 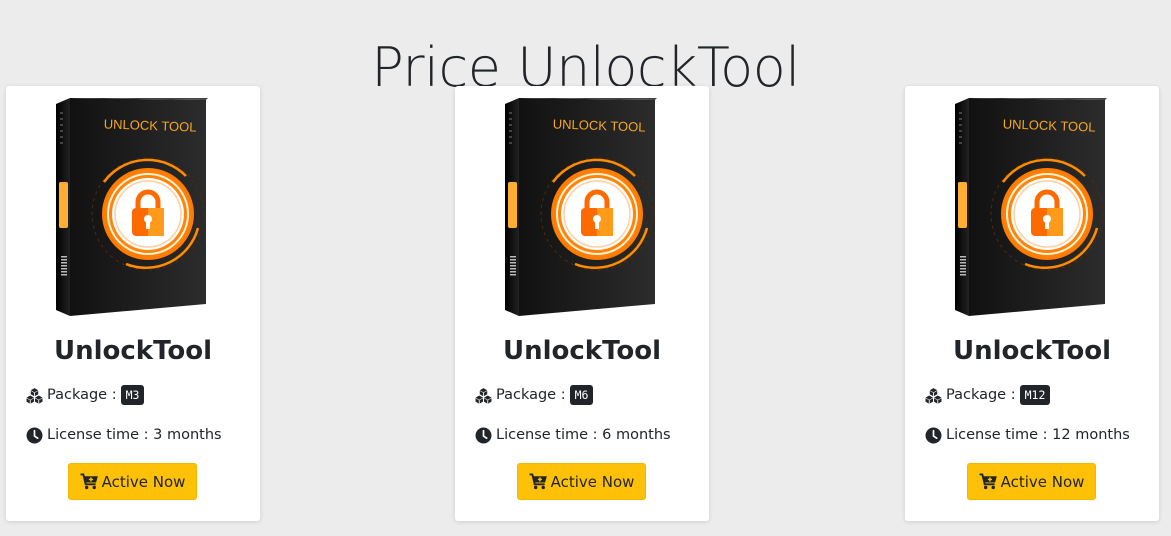 I want to click on license-row: License time : 6 months, so click(x=590, y=435).